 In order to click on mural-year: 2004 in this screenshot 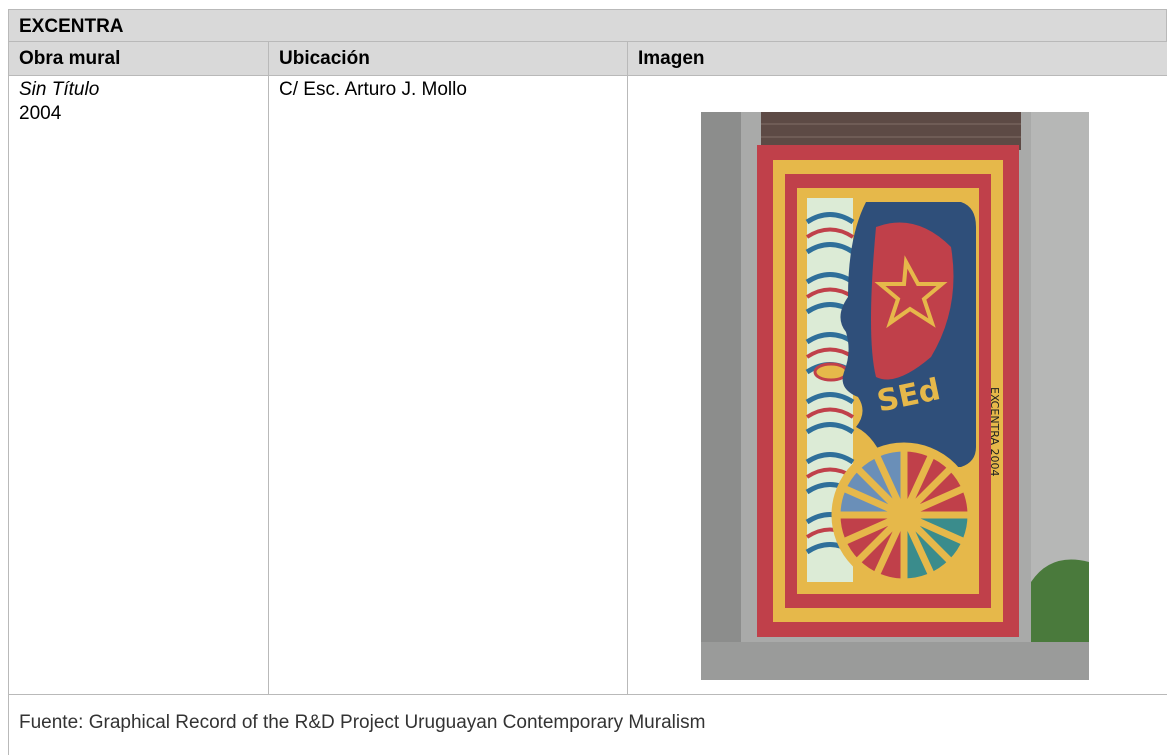, I will do `click(40, 113)`.